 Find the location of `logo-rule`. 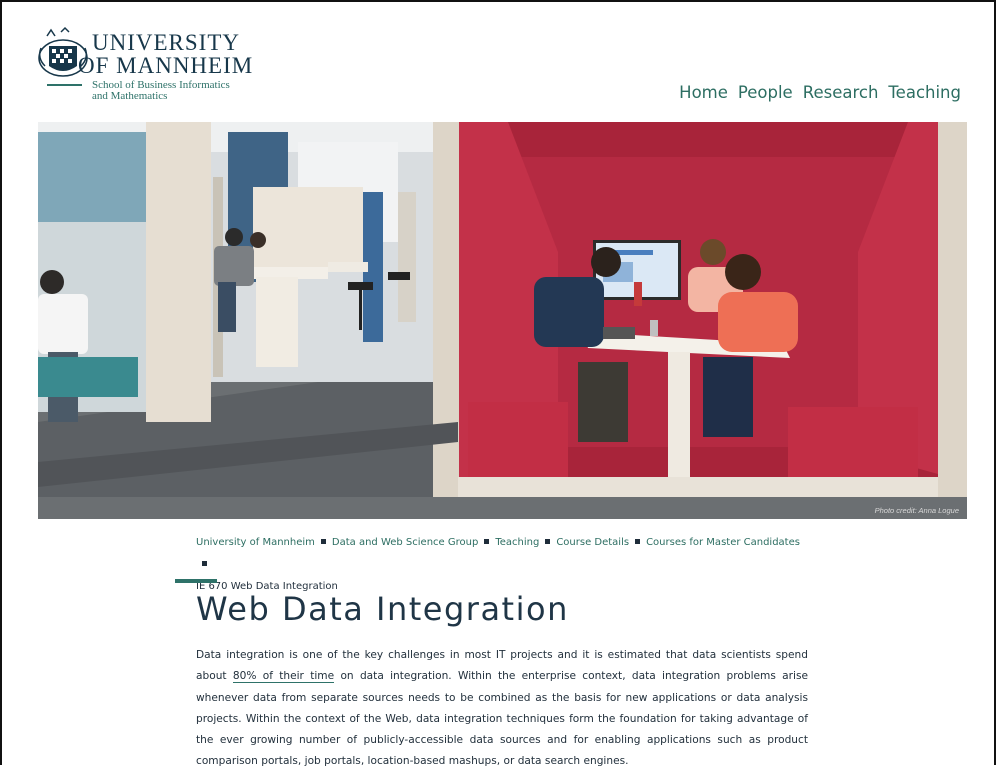

logo-rule is located at coordinates (64, 85).